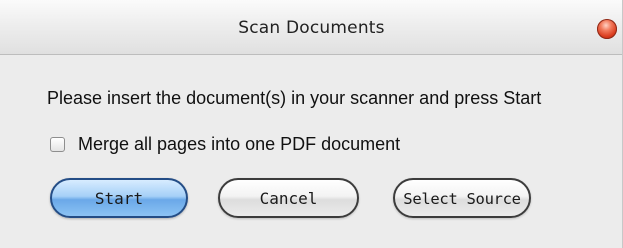  I want to click on merge-checkbox-label: Merge all pages into one PDF document, so click(239, 144).